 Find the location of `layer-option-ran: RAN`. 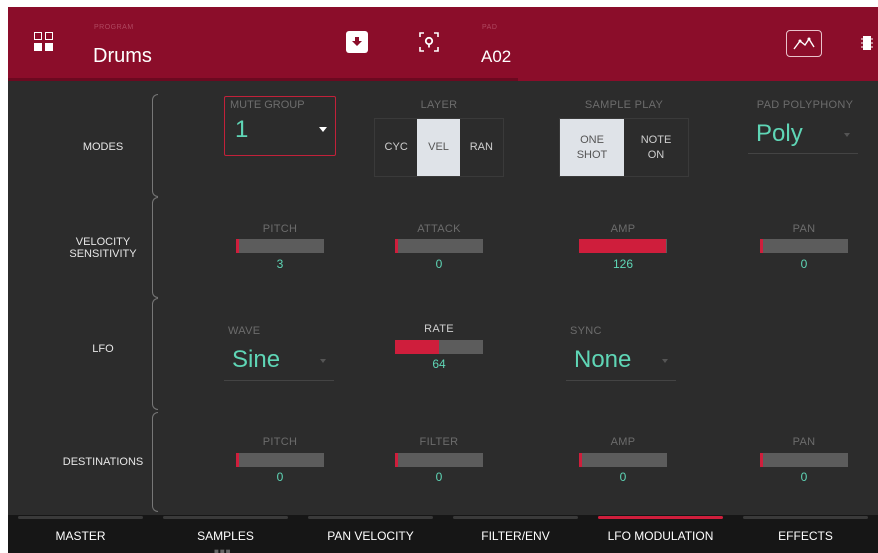

layer-option-ran: RAN is located at coordinates (481, 147).